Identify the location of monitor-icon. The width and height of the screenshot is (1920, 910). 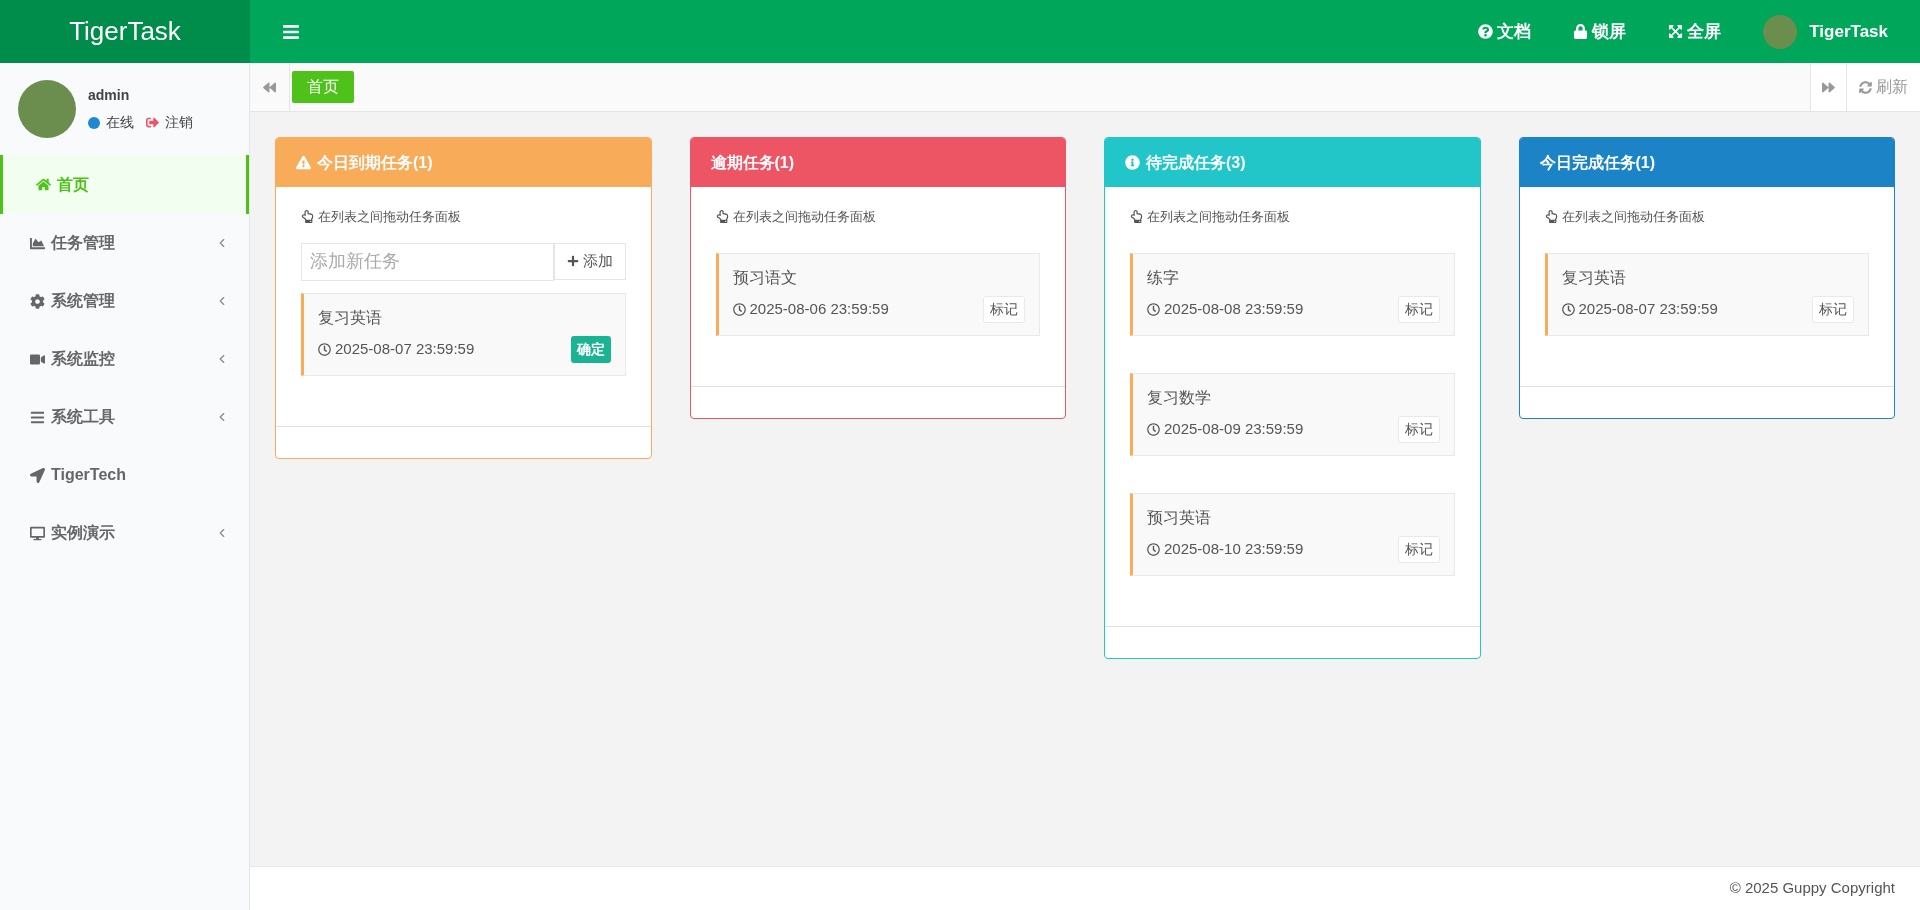
(37, 533).